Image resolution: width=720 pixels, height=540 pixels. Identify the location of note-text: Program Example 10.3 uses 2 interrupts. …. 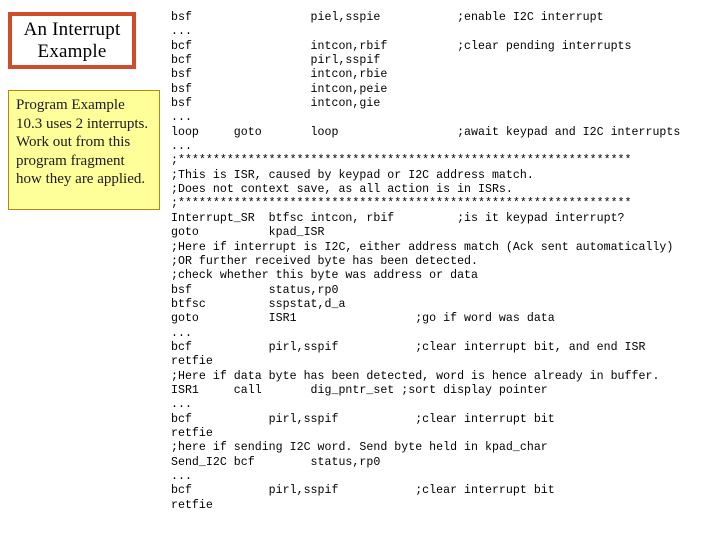
(84, 142).